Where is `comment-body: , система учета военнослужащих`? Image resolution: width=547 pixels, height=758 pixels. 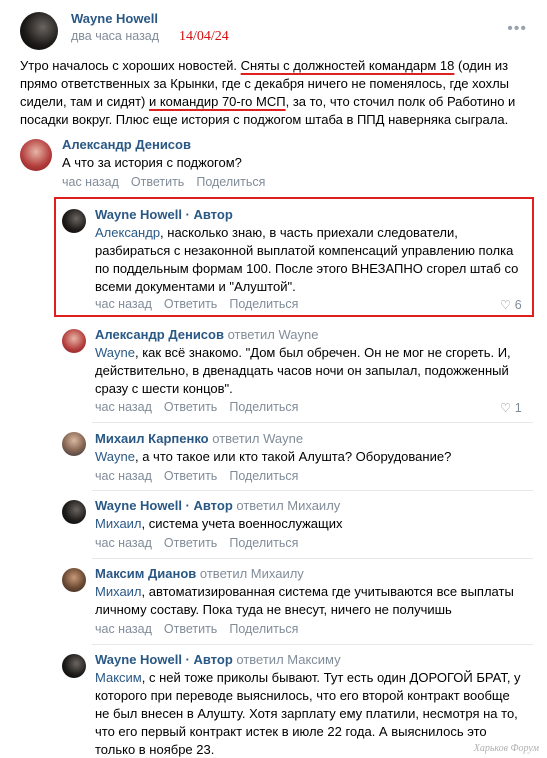
comment-body: , система учета военнослужащих is located at coordinates (242, 523).